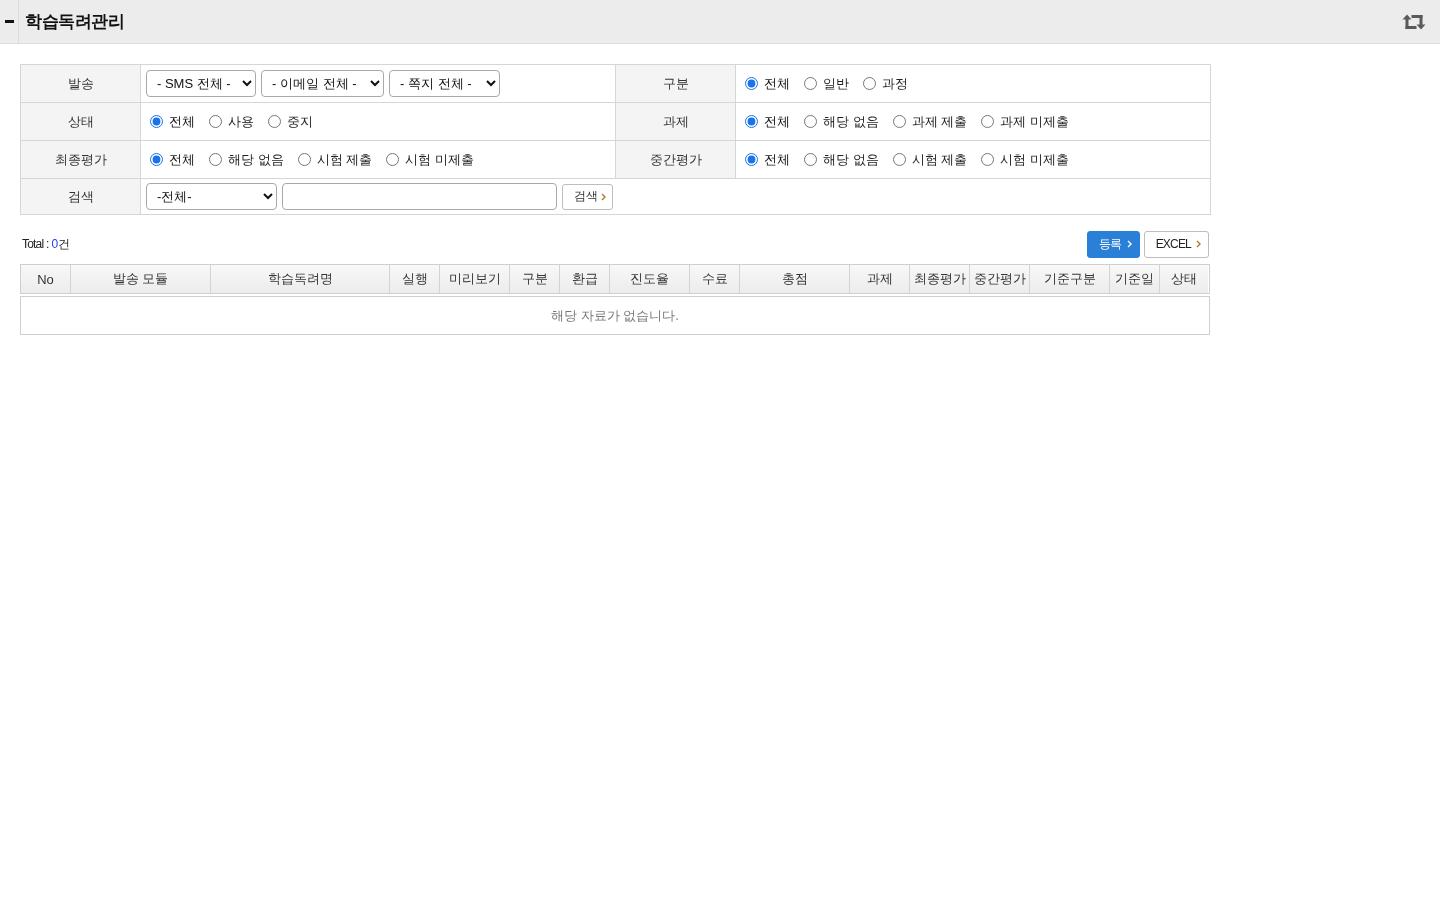 This screenshot has width=1440, height=900. What do you see at coordinates (795, 279) in the screenshot?
I see `column-header: 총점` at bounding box center [795, 279].